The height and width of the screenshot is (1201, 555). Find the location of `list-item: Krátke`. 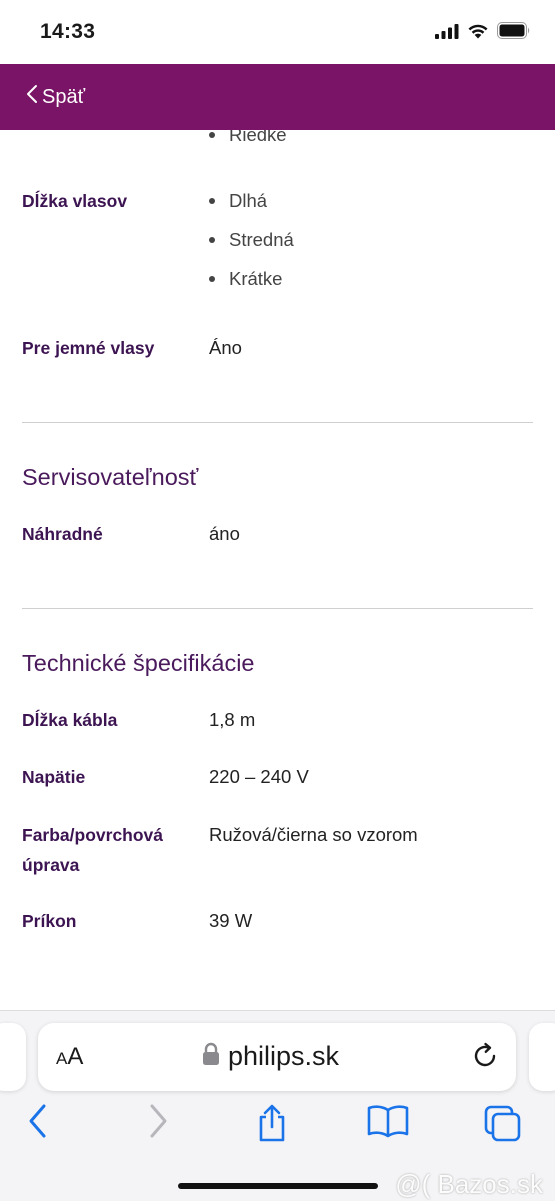

list-item: Krátke is located at coordinates (245, 279).